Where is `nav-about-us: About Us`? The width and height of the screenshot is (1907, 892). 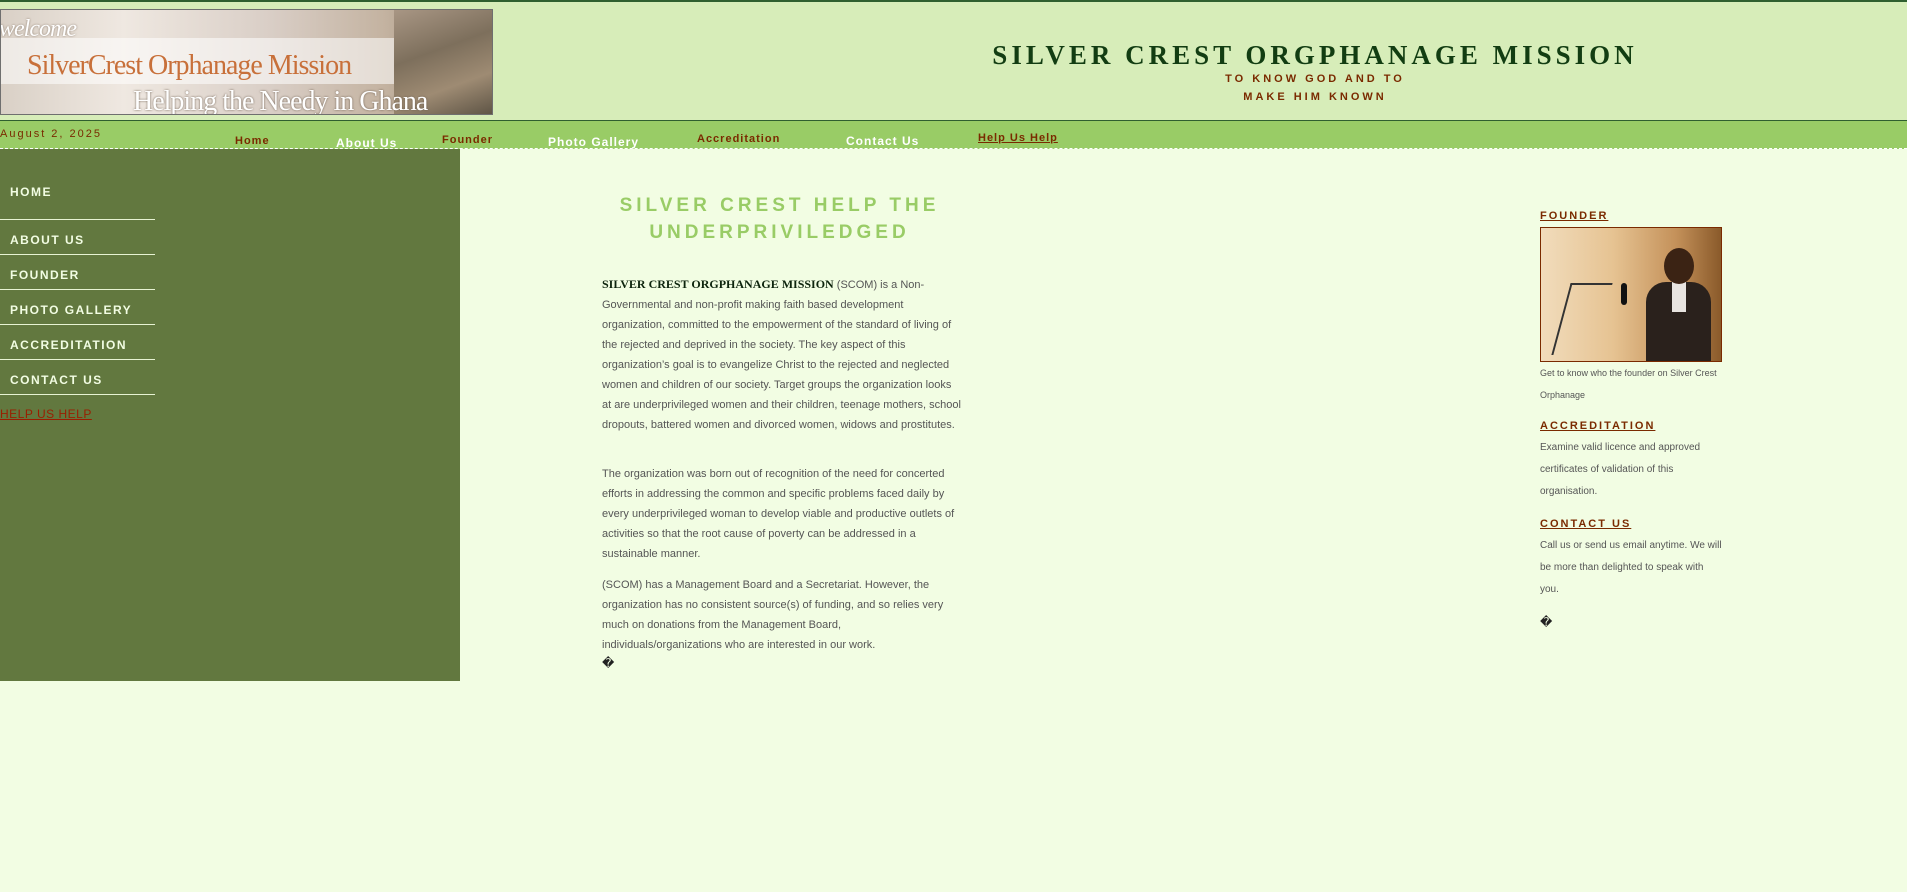
nav-about-us: About Us is located at coordinates (366, 143).